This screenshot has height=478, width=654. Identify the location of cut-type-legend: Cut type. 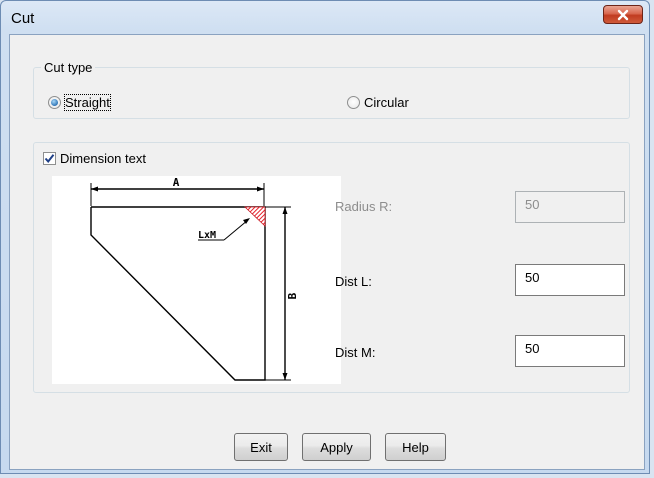
(68, 67).